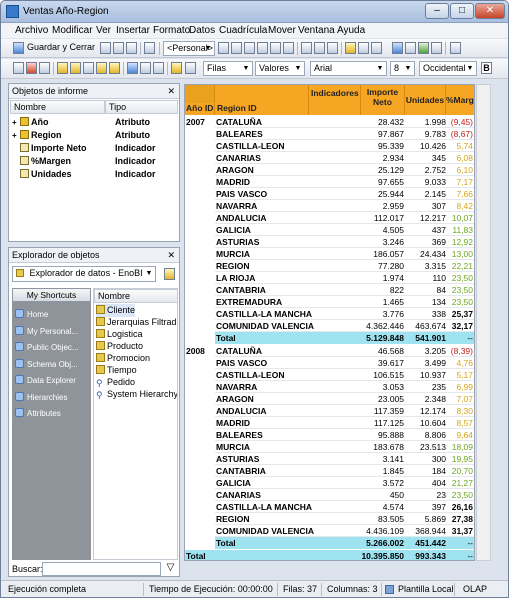  Describe the element at coordinates (195, 351) in the screenshot. I see `year-cell: 2008` at that location.